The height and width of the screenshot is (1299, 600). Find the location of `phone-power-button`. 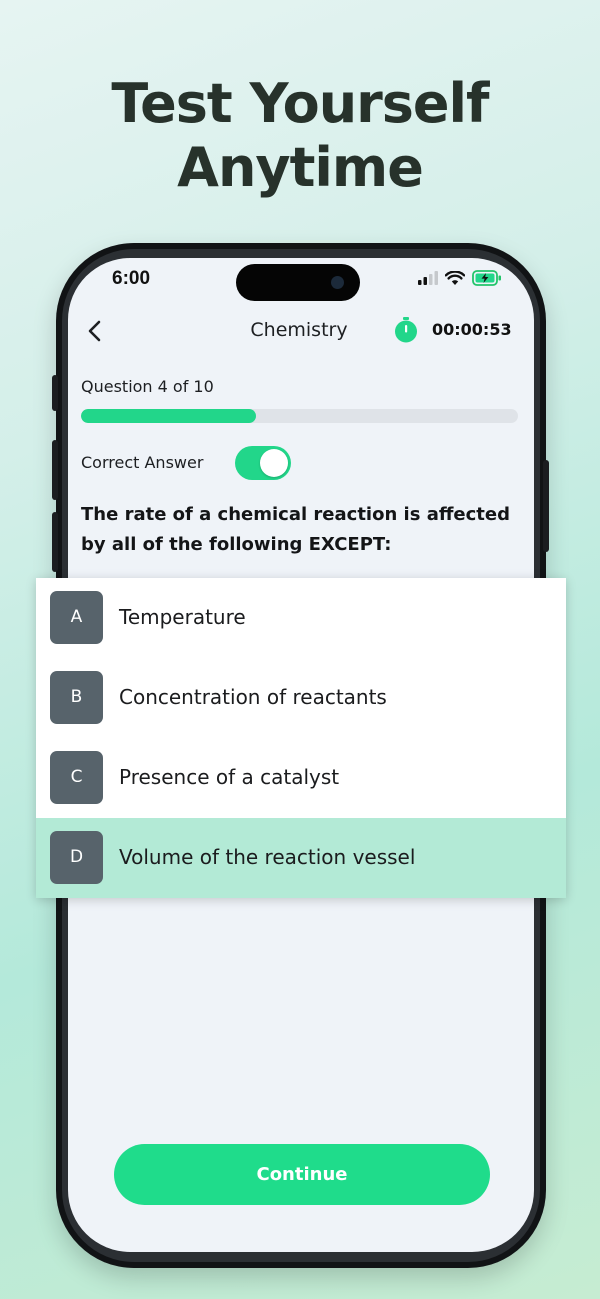

phone-power-button is located at coordinates (546, 506).